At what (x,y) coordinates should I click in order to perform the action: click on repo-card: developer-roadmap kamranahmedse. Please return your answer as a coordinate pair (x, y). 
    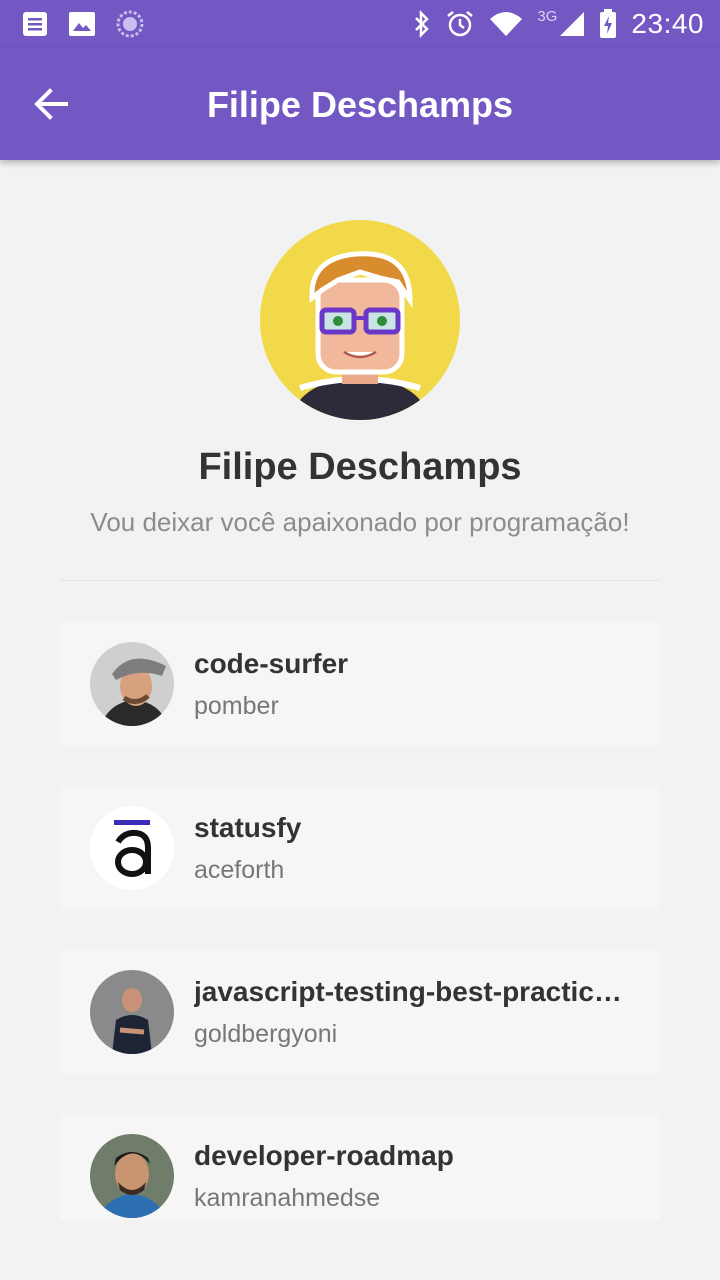
    Looking at the image, I should click on (360, 1167).